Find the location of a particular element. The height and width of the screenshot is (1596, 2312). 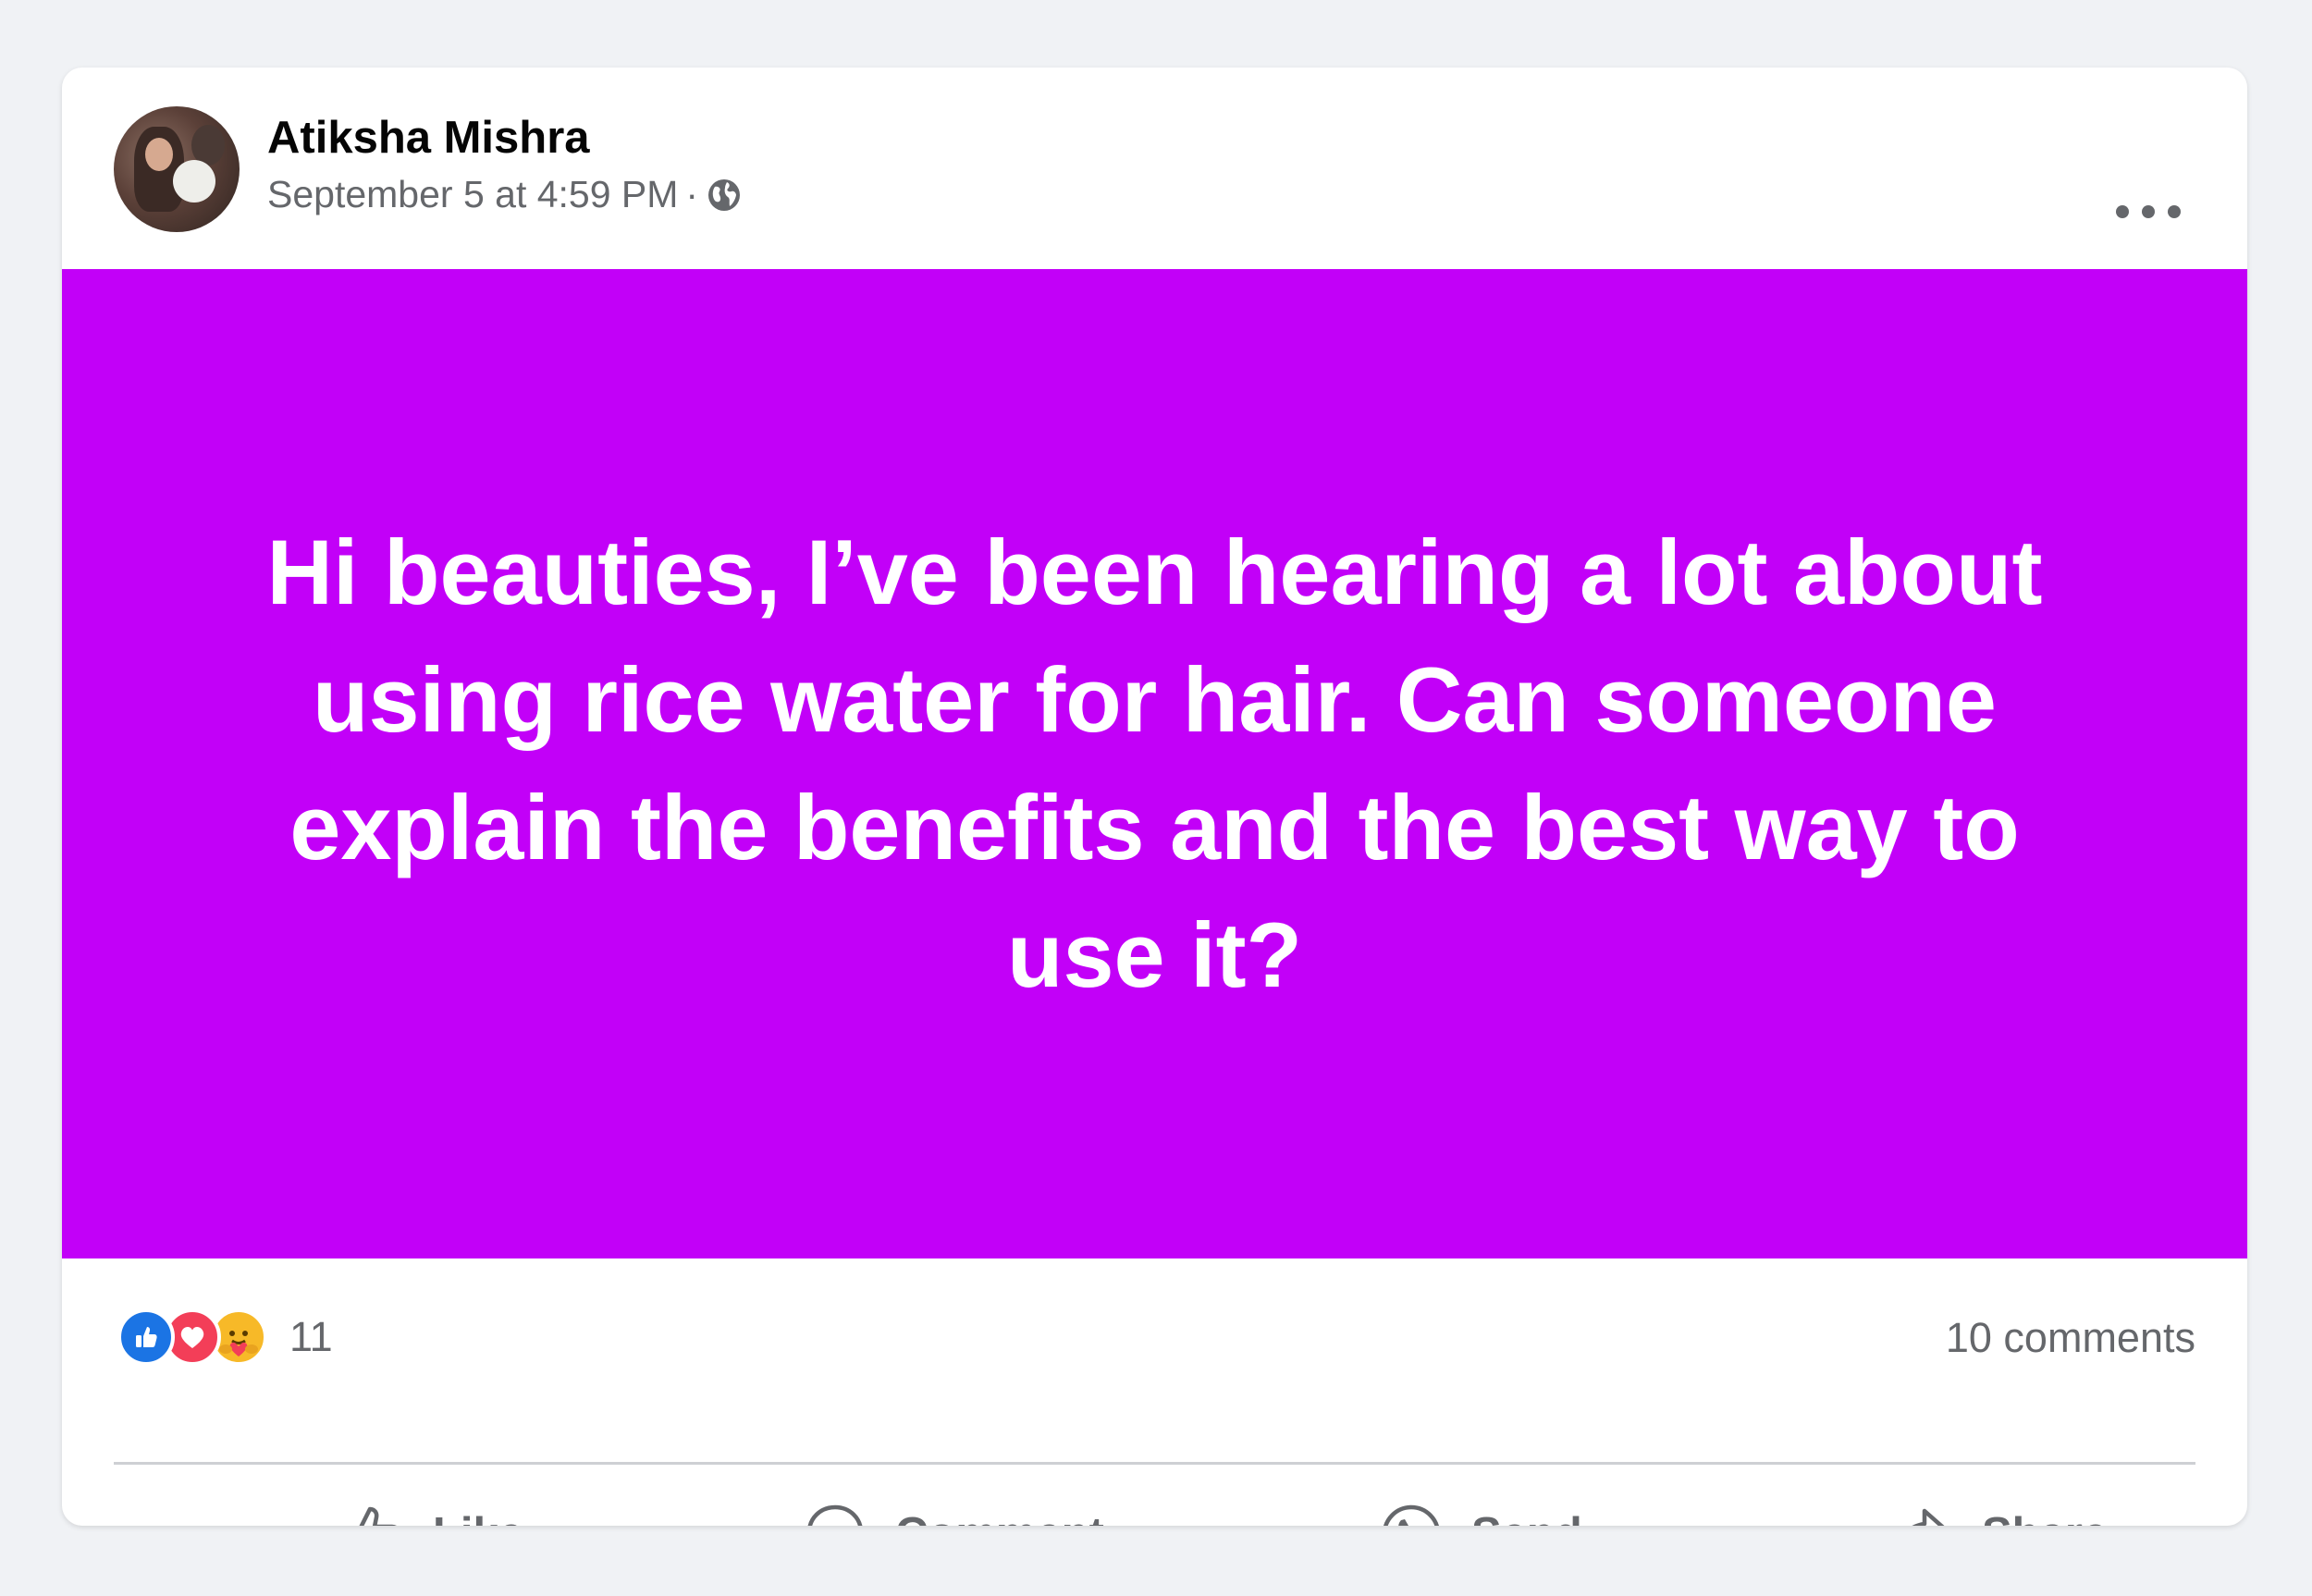

globe-icon is located at coordinates (724, 195).